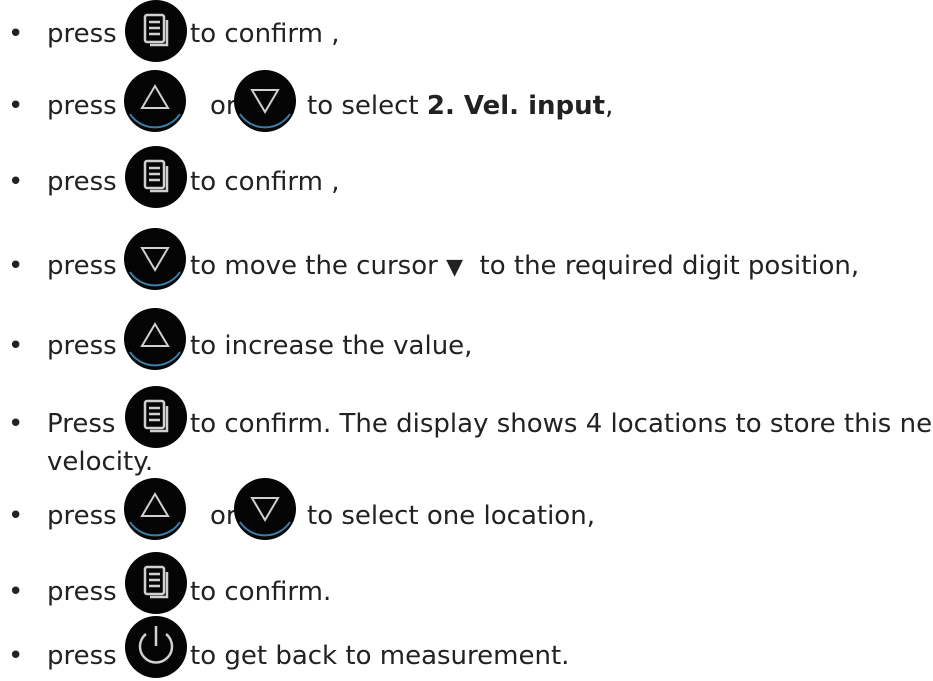 This screenshot has height=681, width=933. What do you see at coordinates (261, 592) in the screenshot?
I see `step-text: to confirm.` at bounding box center [261, 592].